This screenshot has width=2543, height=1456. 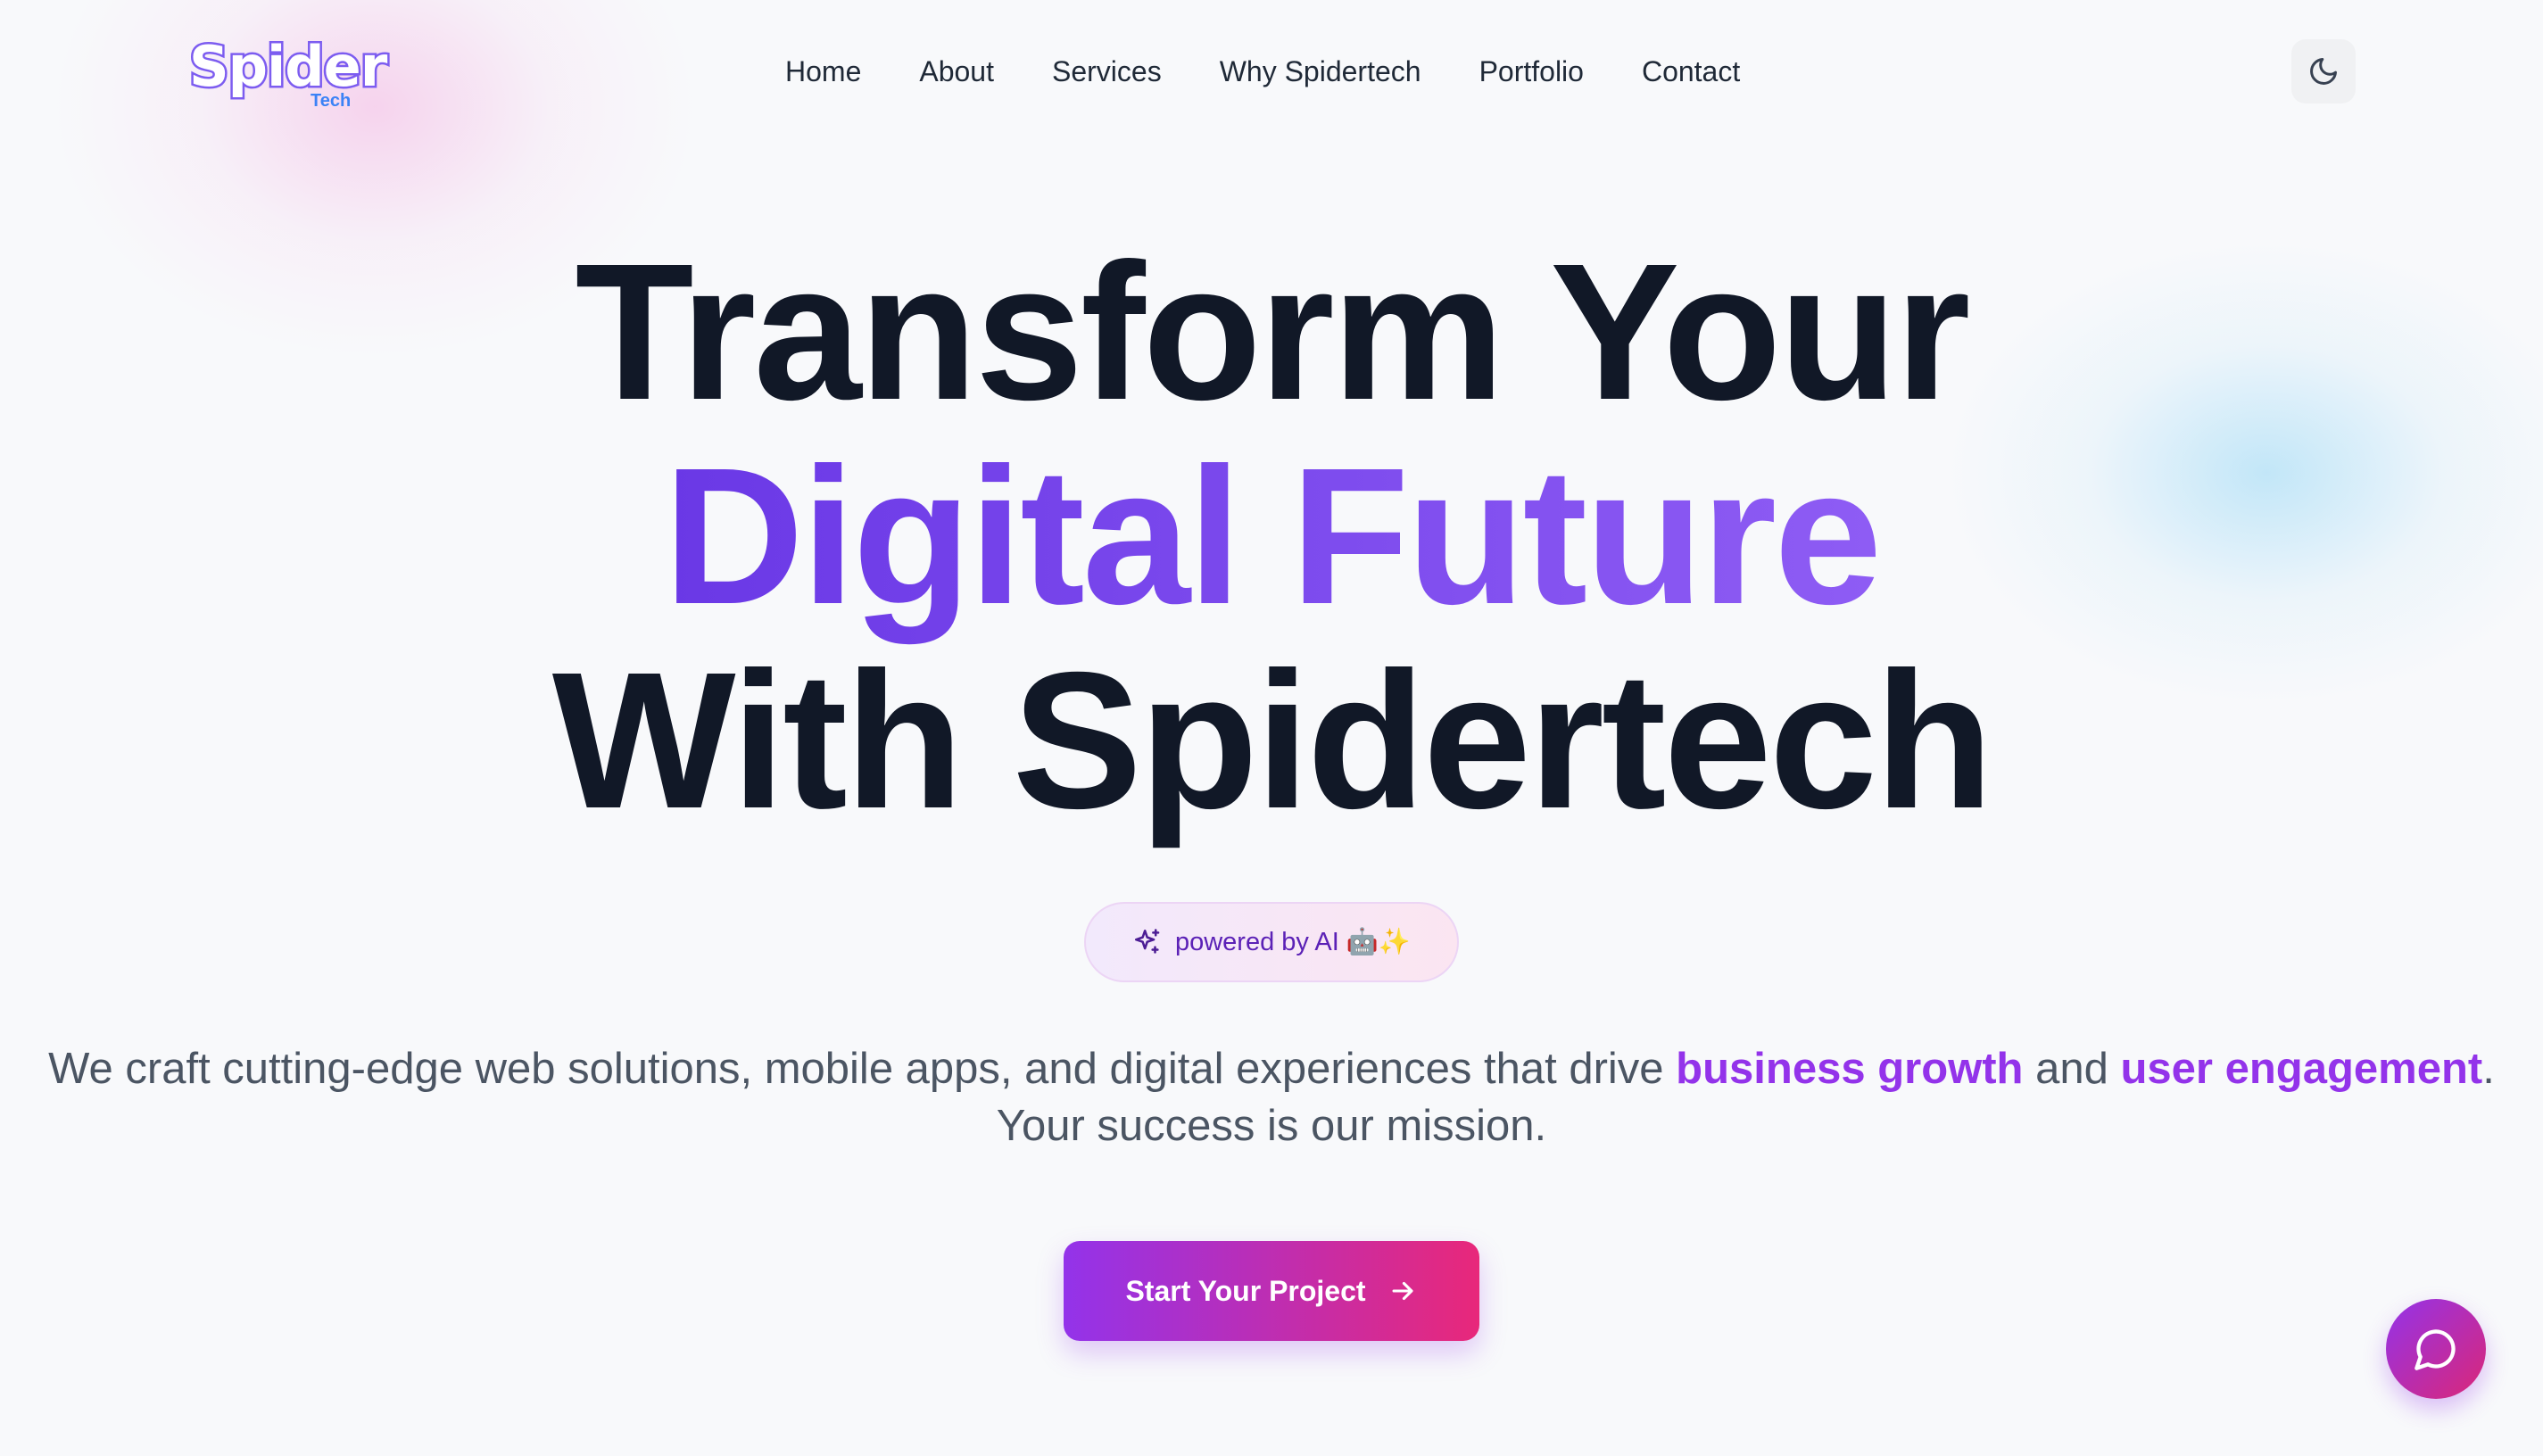 I want to click on theme-toggle-button, so click(x=2323, y=71).